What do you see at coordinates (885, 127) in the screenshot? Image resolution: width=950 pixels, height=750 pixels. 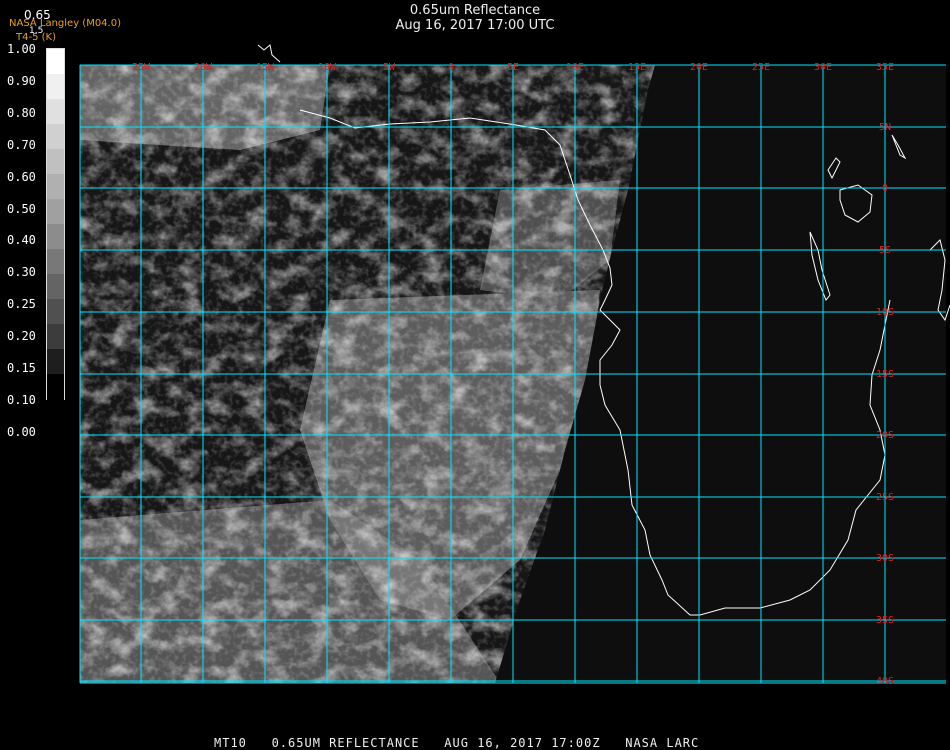 I see `latitude-label: 5N` at bounding box center [885, 127].